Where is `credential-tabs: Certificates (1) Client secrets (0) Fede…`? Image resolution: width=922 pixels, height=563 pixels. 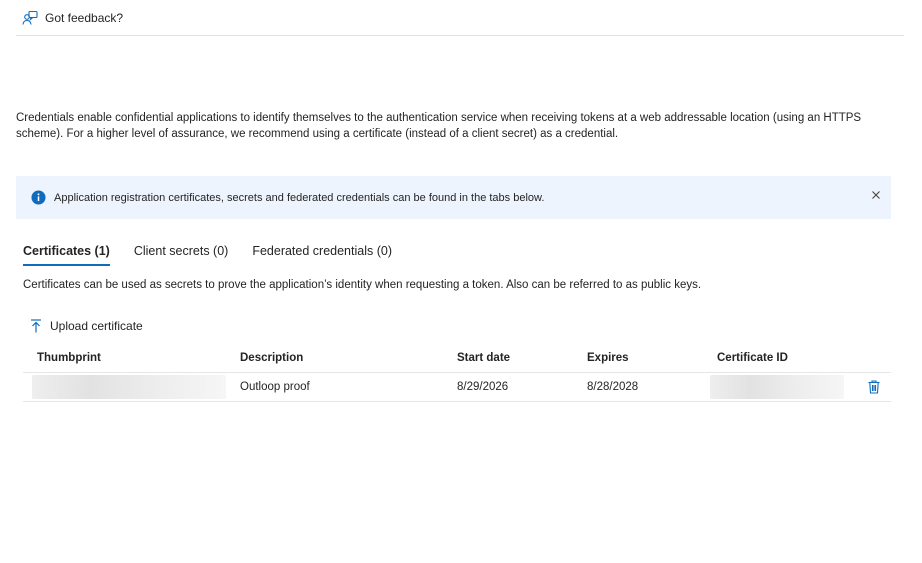
credential-tabs: Certificates (1) Client secrets (0) Fede… is located at coordinates (219, 255).